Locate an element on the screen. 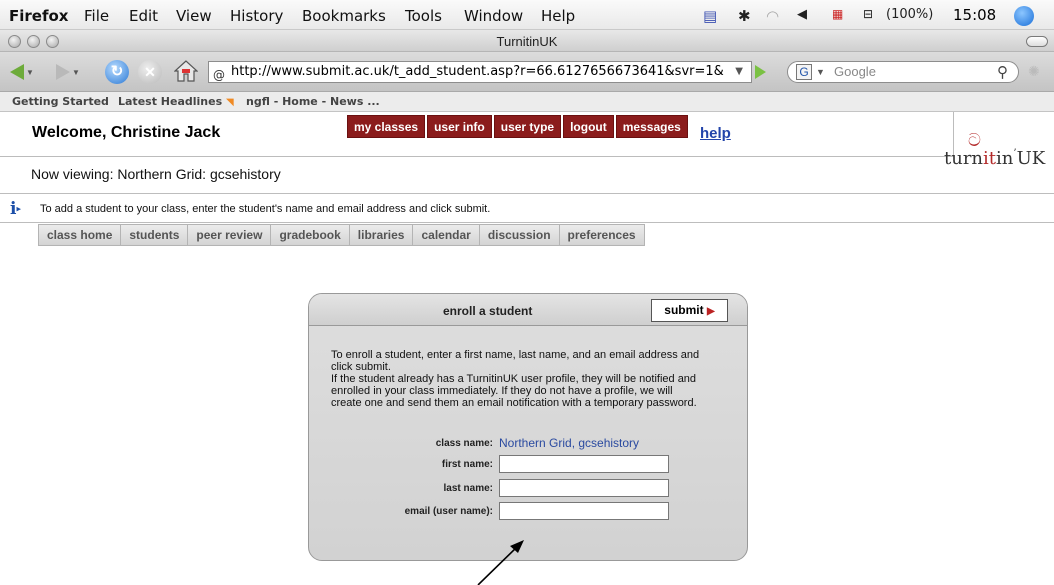 The width and height of the screenshot is (1054, 585). annotation-arrow is located at coordinates (500, 562).